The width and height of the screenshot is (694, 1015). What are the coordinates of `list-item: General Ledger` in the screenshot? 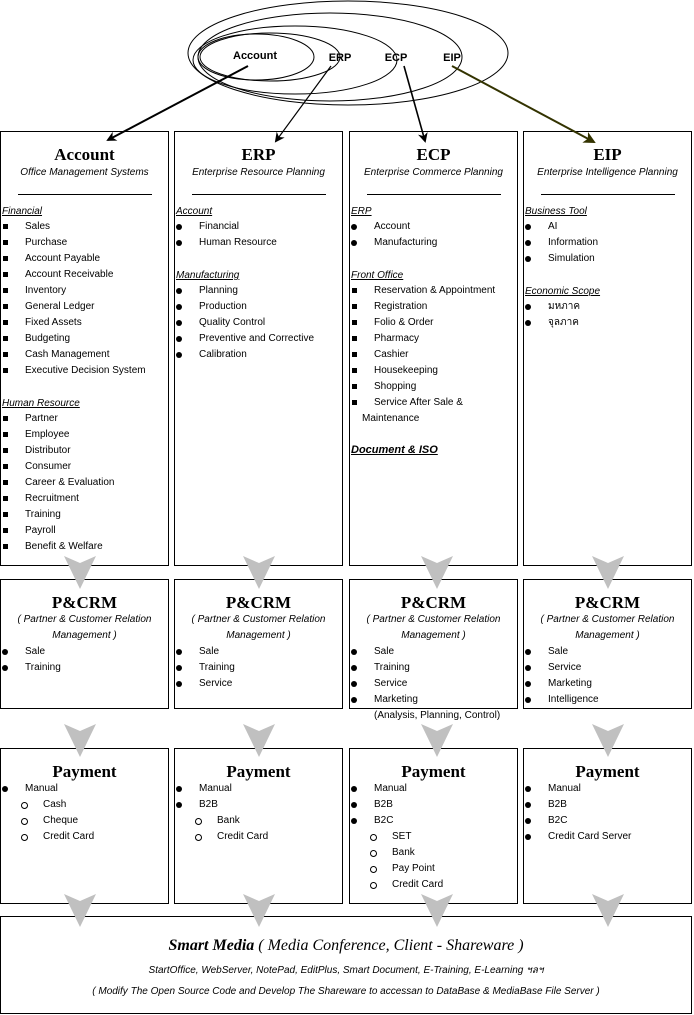 It's located at (84, 307).